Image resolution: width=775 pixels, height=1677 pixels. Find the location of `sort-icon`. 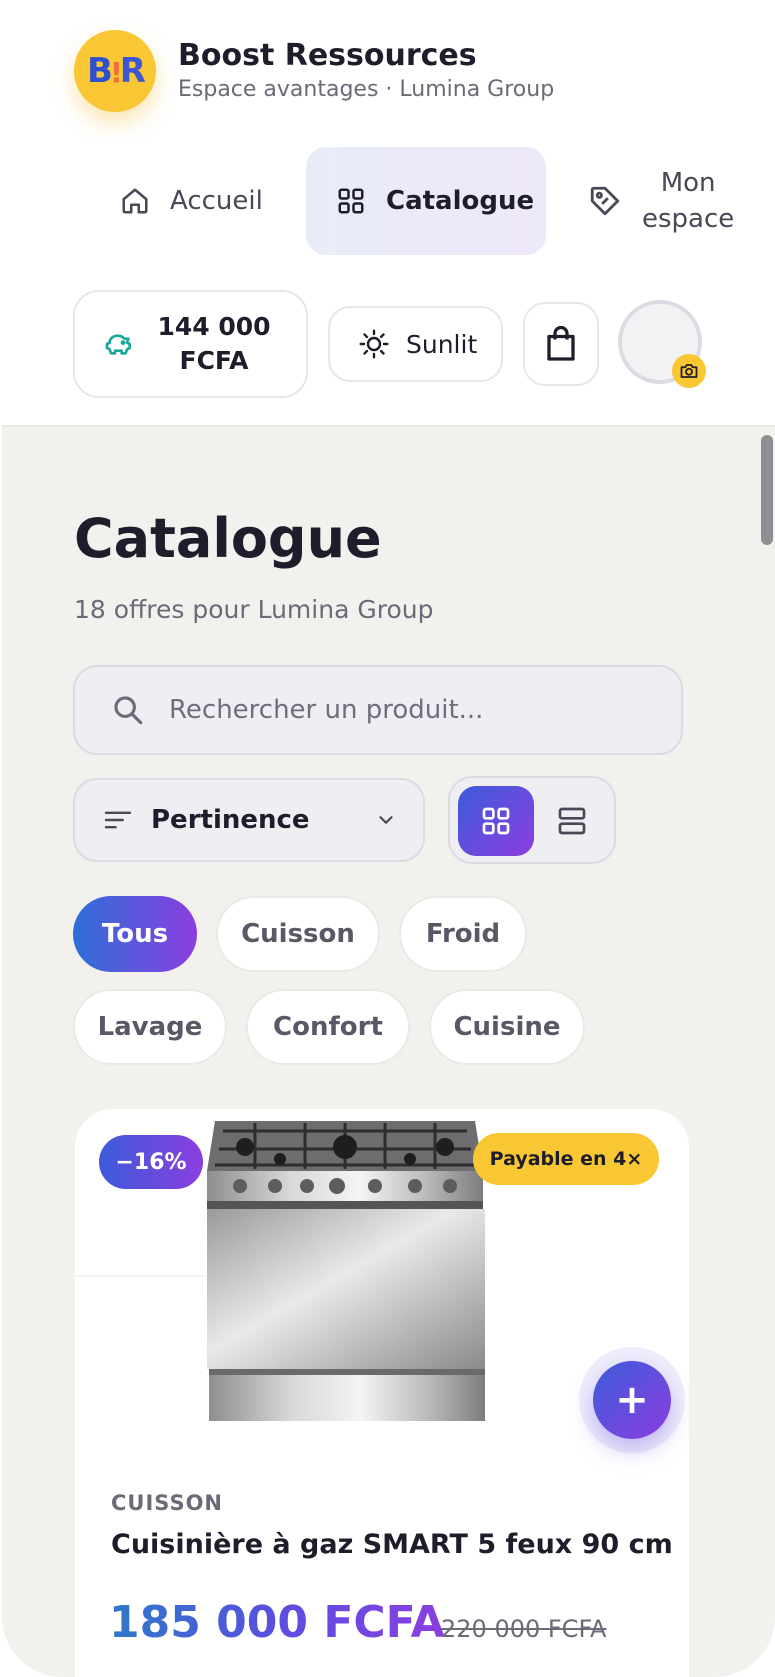

sort-icon is located at coordinates (118, 820).